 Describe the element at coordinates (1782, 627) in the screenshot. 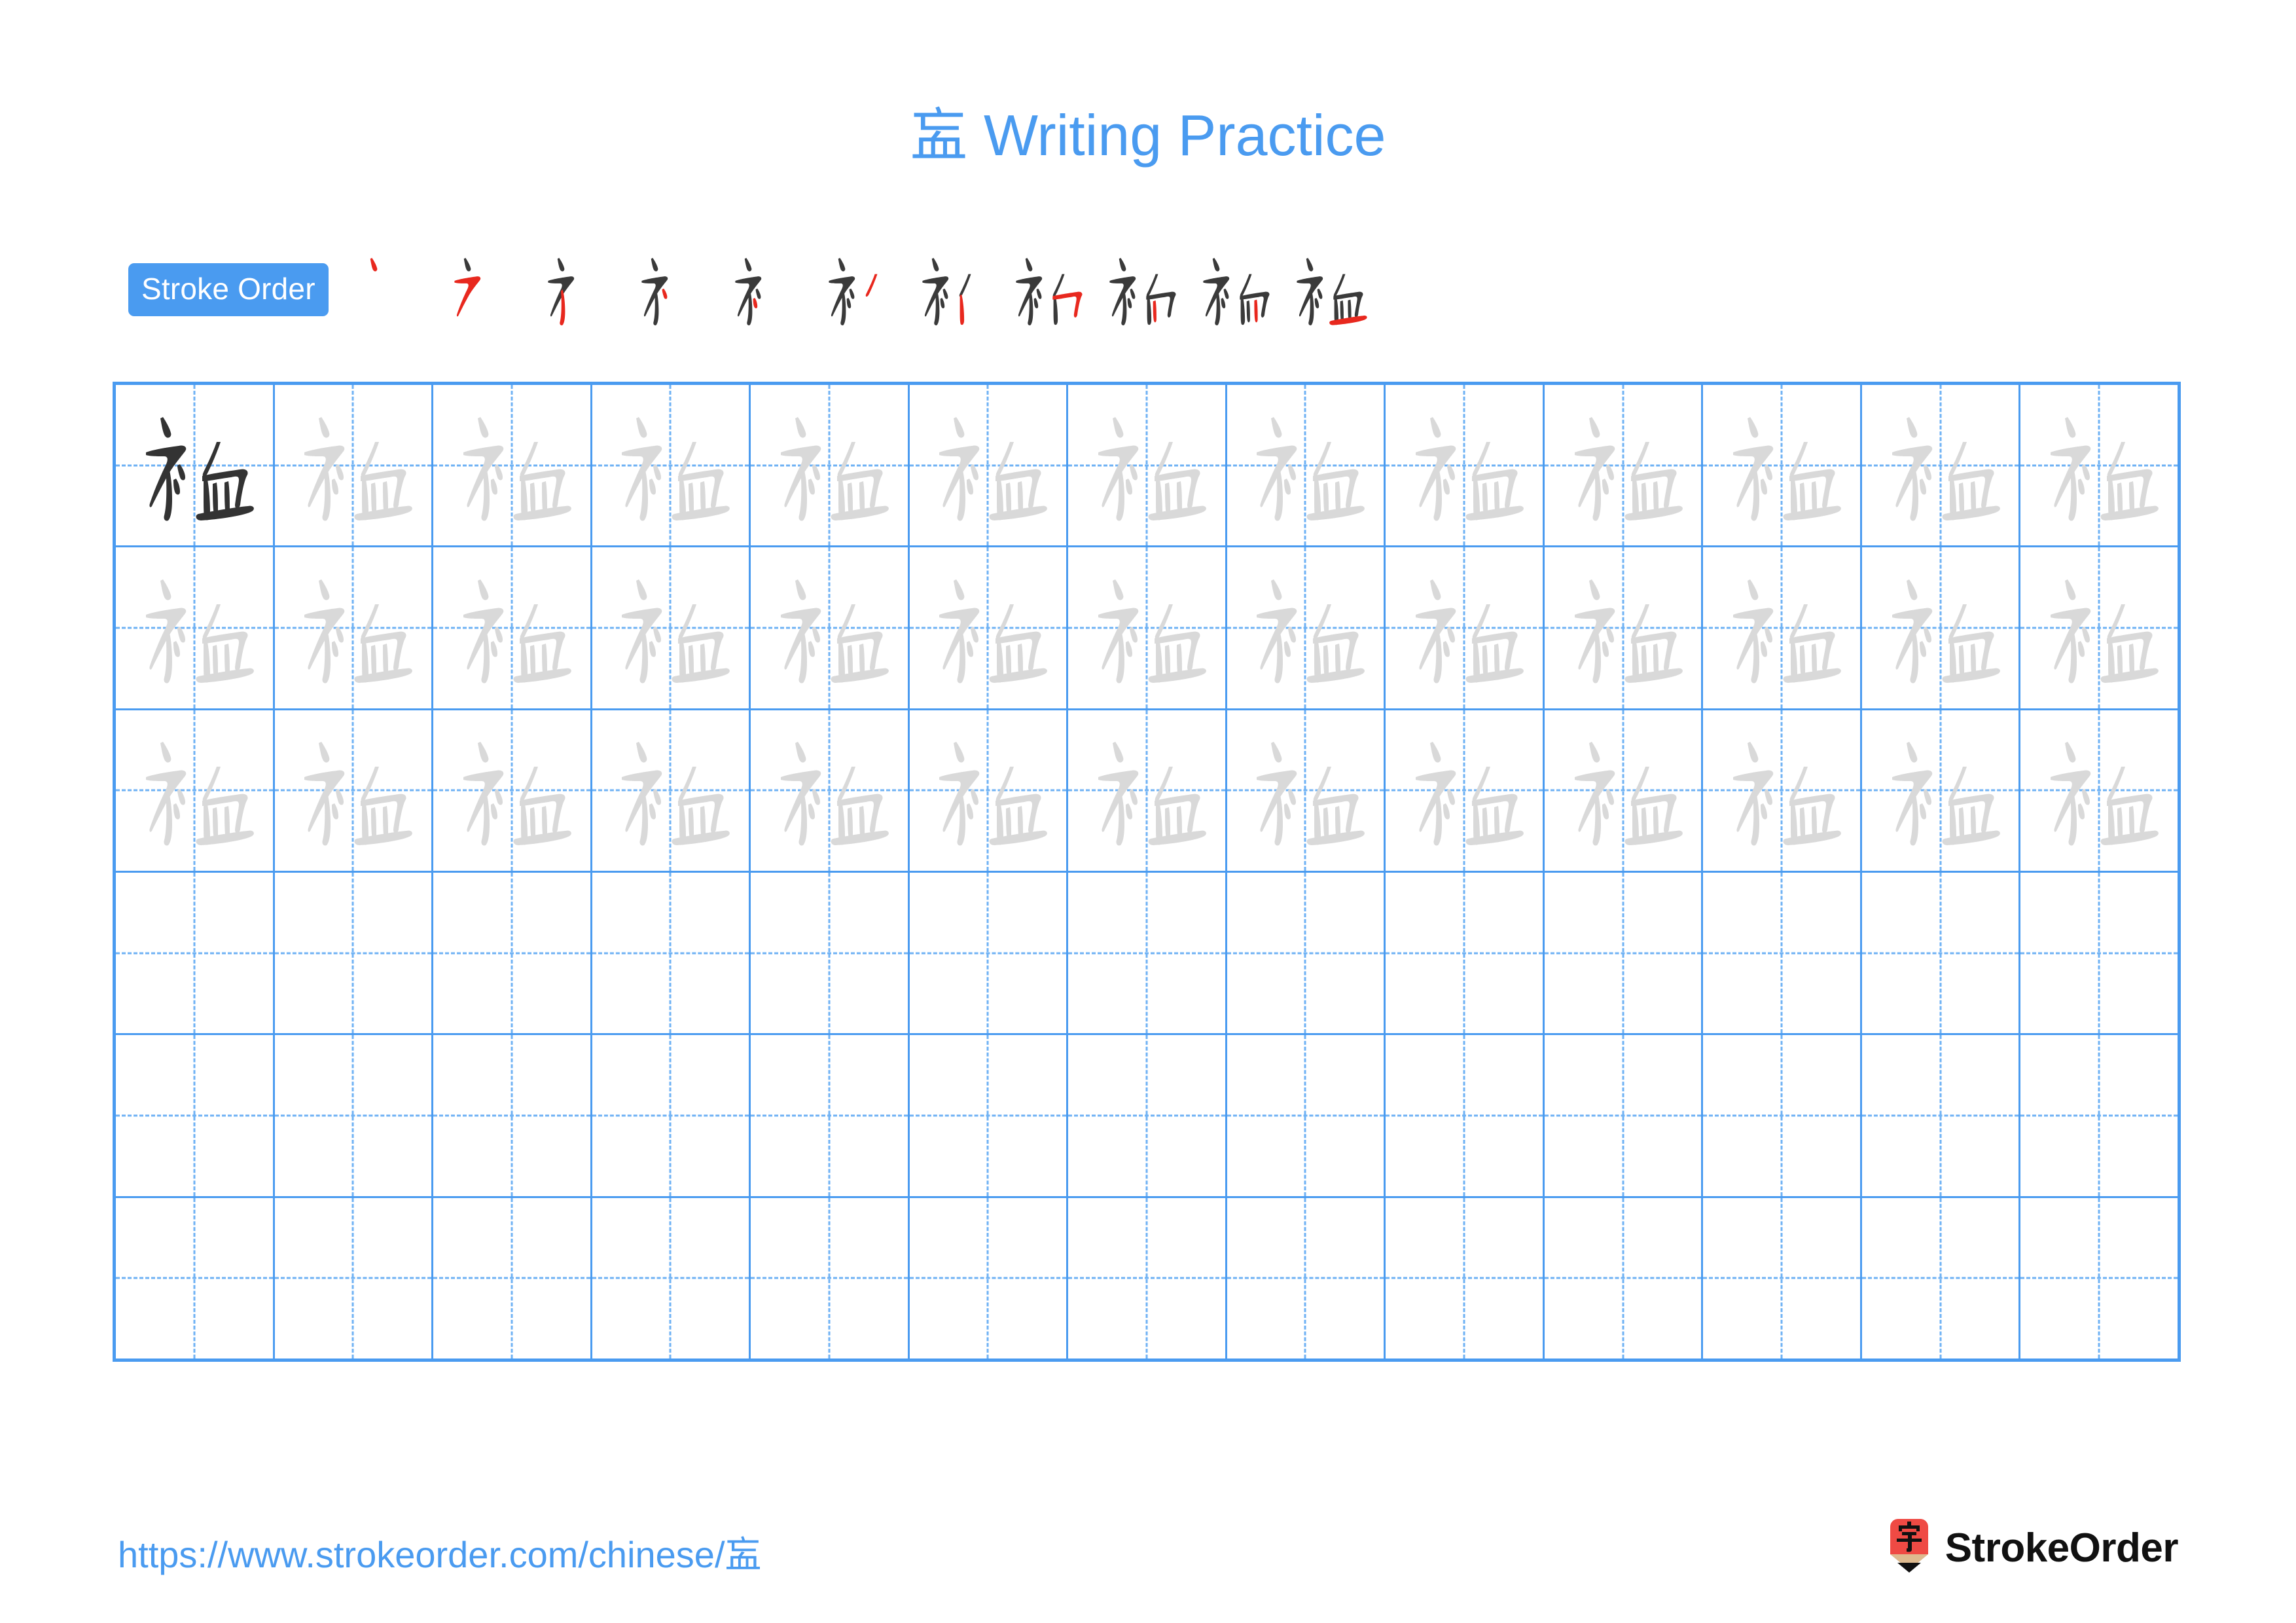

I see `practice-cell-r2-c11` at that location.